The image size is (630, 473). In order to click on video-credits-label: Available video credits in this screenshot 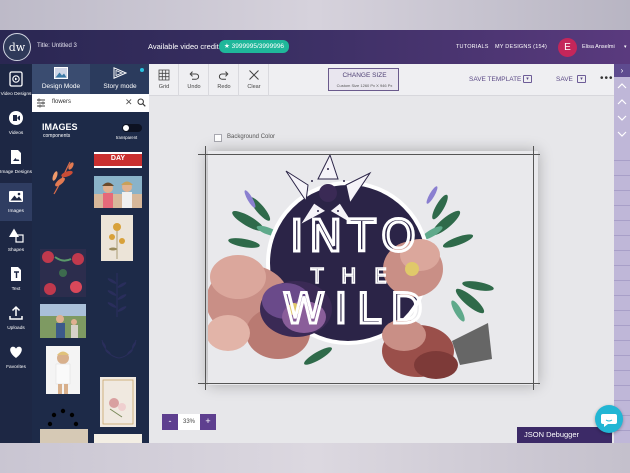, I will do `click(185, 46)`.